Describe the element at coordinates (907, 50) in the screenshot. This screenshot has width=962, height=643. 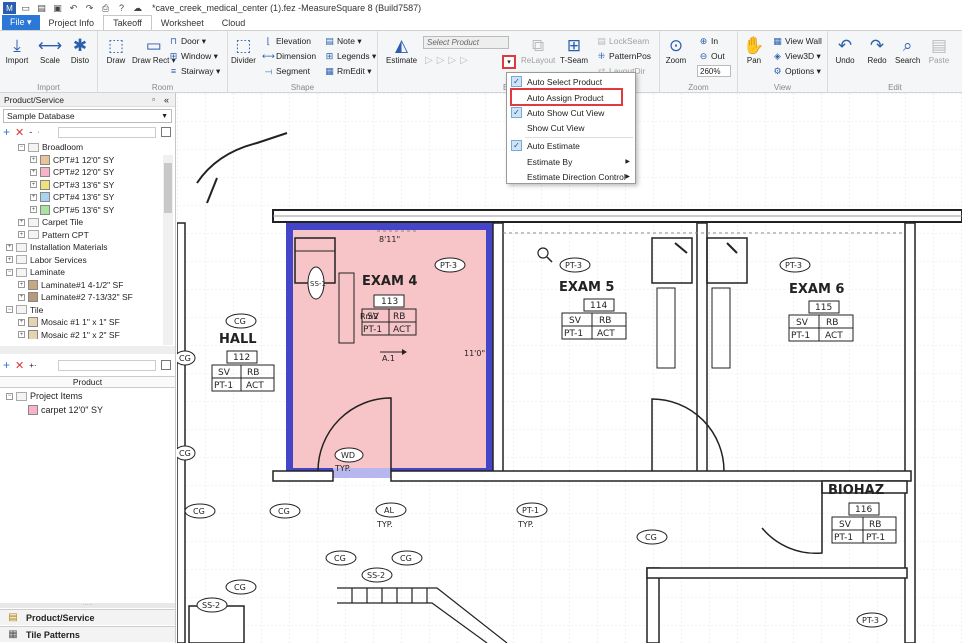
I see `search-button: ⌕ Search` at that location.